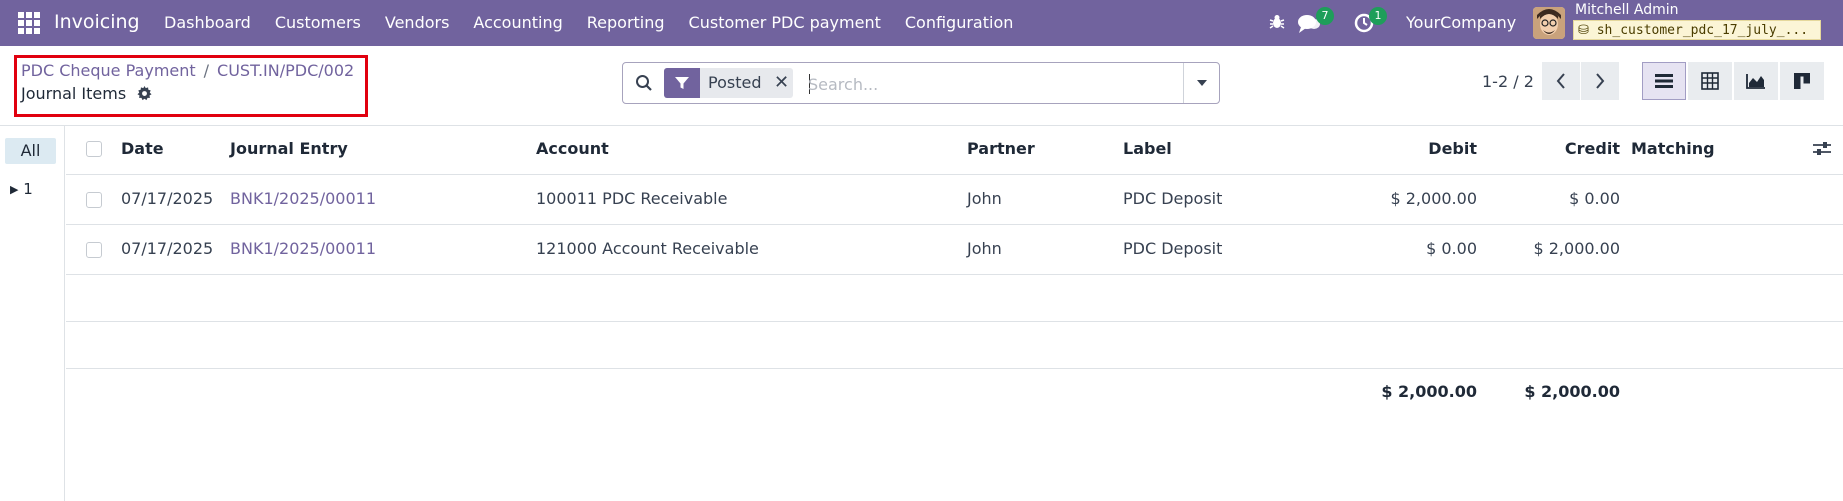 The height and width of the screenshot is (501, 1843). What do you see at coordinates (781, 83) in the screenshot?
I see `facet-remove-button: ✕` at bounding box center [781, 83].